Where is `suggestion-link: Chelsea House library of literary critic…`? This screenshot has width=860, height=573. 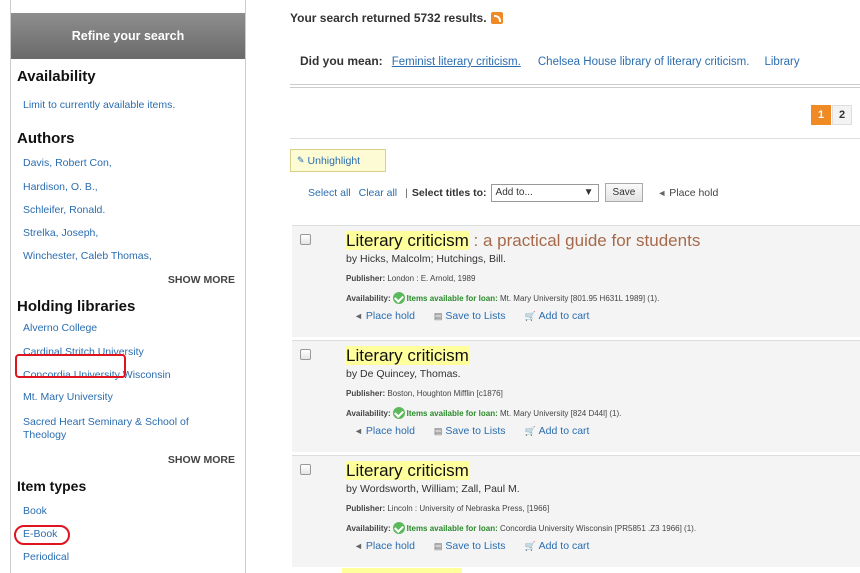 suggestion-link: Chelsea House library of literary critic… is located at coordinates (644, 62).